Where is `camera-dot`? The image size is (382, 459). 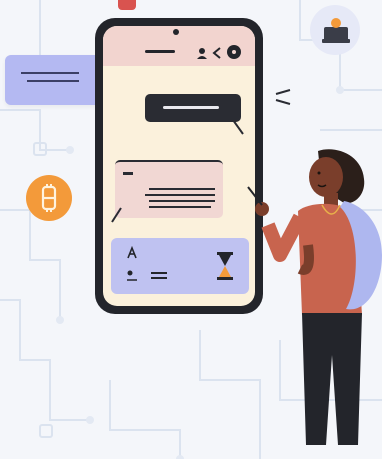 camera-dot is located at coordinates (176, 32).